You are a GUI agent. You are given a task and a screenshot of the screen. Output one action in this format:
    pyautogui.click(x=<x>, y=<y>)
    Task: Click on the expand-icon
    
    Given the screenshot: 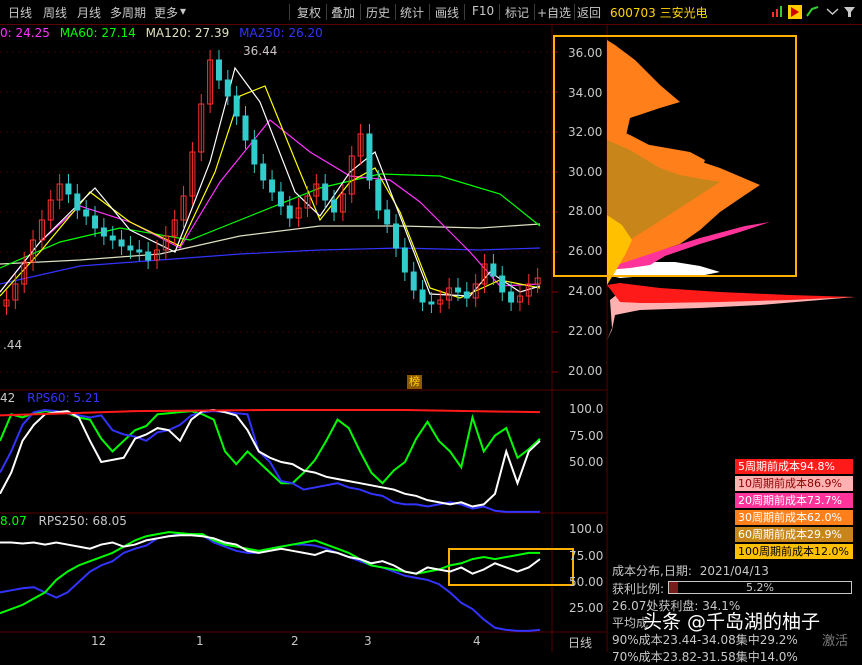 What is the action you would take?
    pyautogui.click(x=832, y=11)
    